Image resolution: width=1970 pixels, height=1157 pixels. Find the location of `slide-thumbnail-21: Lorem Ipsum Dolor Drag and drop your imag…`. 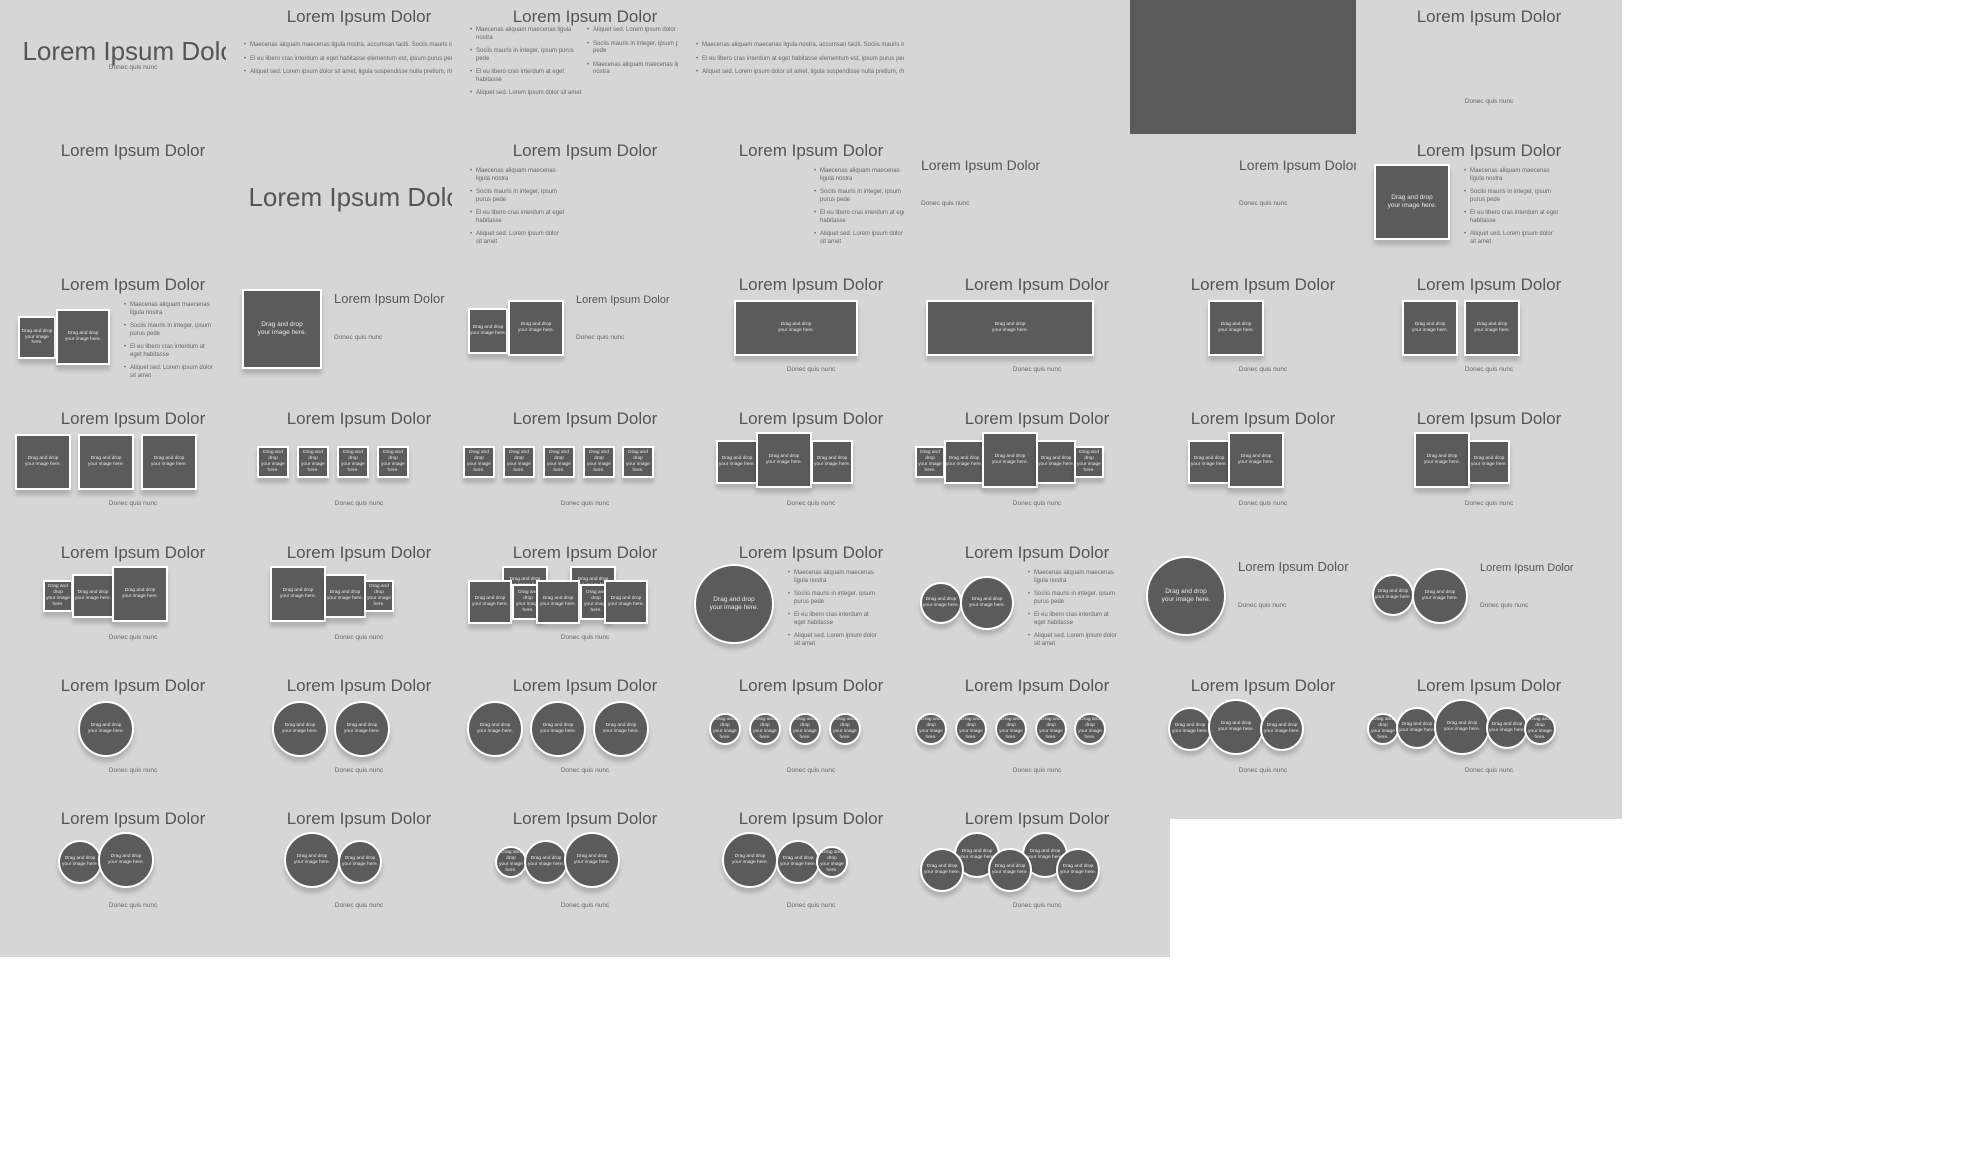

slide-thumbnail-21: Lorem Ipsum Dolor Drag and drop your imag… is located at coordinates (1489, 343).